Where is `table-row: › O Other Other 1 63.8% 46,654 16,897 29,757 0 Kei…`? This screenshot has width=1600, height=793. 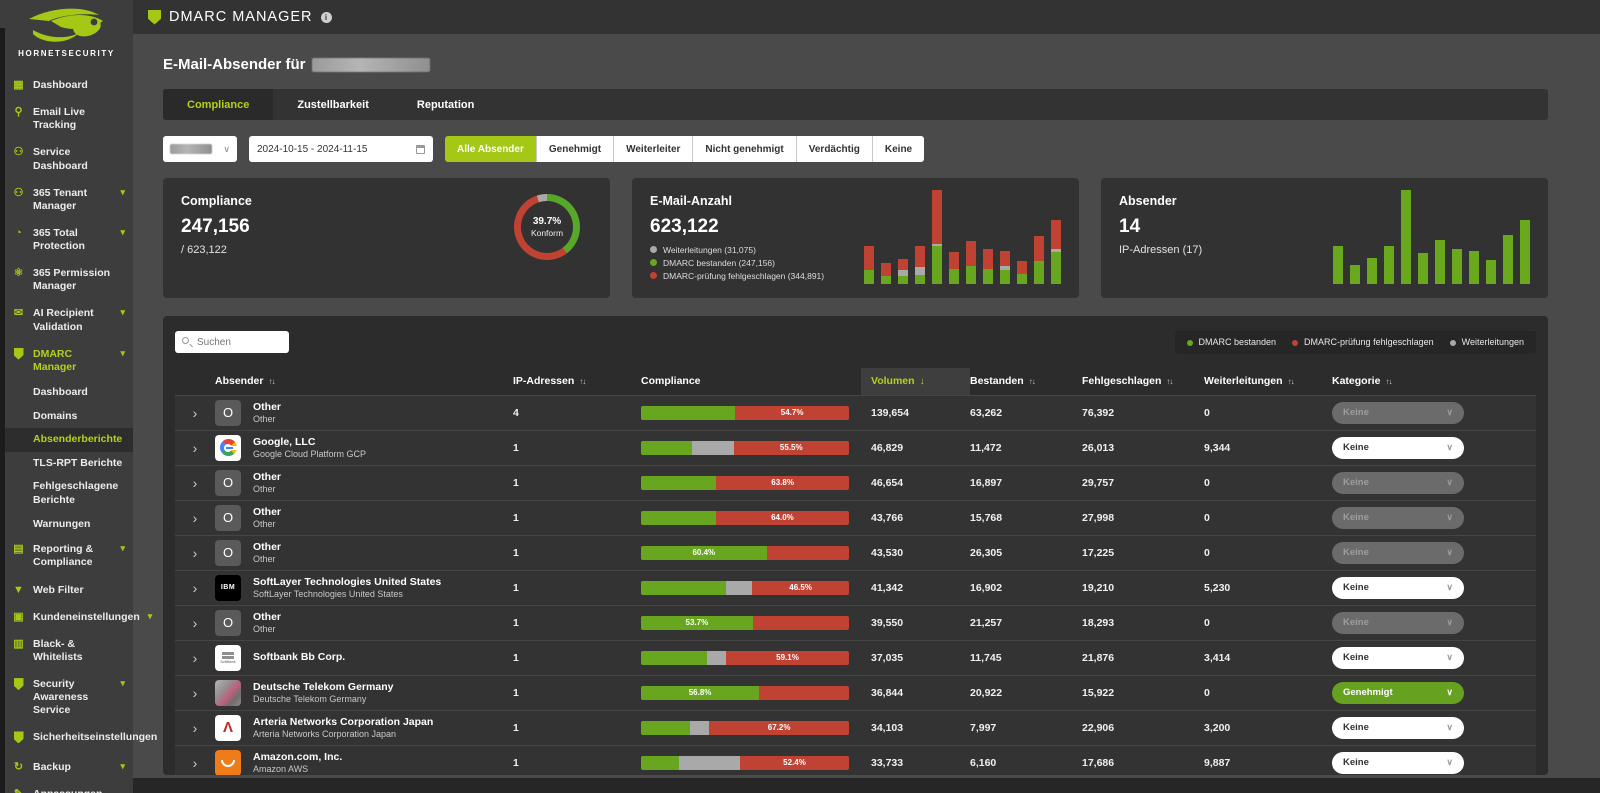
table-row: › O Other Other 1 63.8% 46,654 16,897 29,757 0 Kei… is located at coordinates (855, 482).